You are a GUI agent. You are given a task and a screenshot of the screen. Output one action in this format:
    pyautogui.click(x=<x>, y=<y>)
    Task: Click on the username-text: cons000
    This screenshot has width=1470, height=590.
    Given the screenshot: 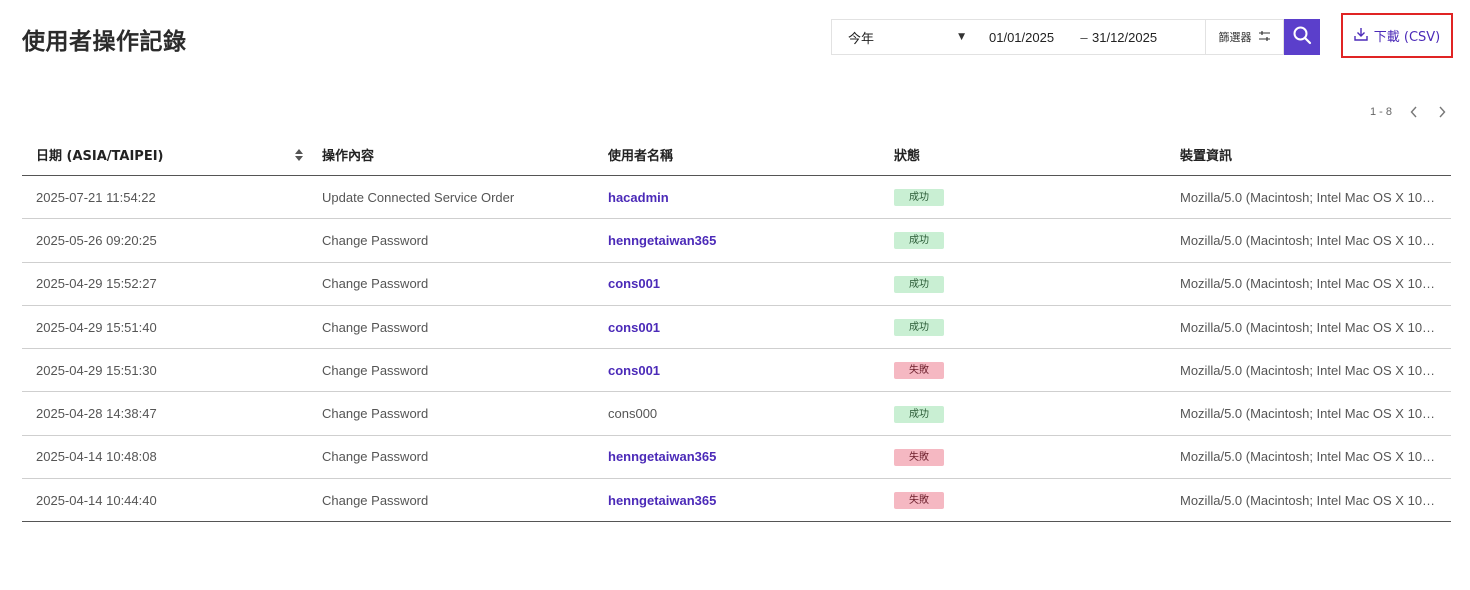 What is the action you would take?
    pyautogui.click(x=633, y=414)
    